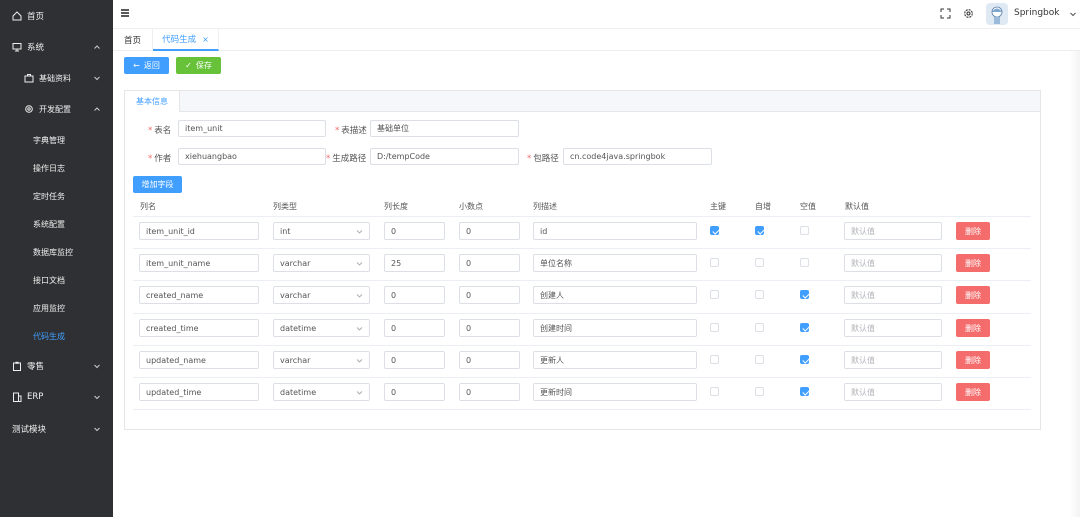  What do you see at coordinates (582, 409) in the screenshot?
I see `row-divider` at bounding box center [582, 409].